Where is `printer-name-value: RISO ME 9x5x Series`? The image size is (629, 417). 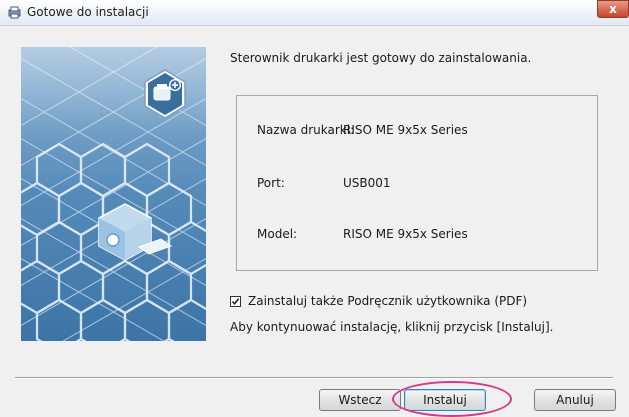
printer-name-value: RISO ME 9x5x Series is located at coordinates (405, 130).